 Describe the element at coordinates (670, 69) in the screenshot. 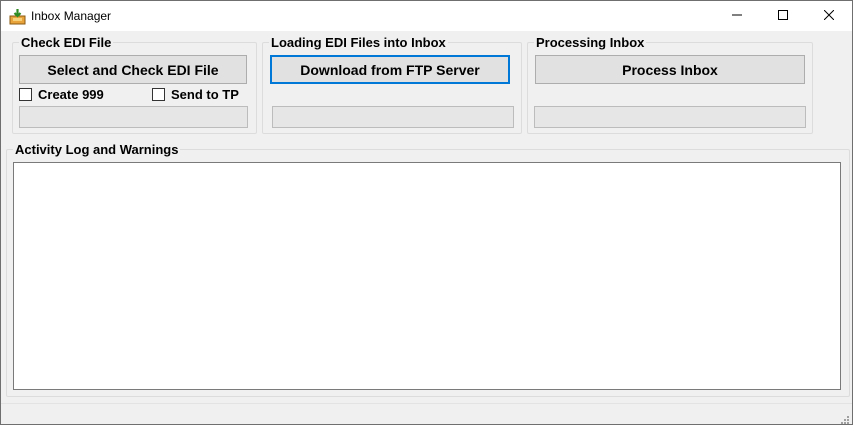

I see `process-inbox-button: Process Inbox` at that location.